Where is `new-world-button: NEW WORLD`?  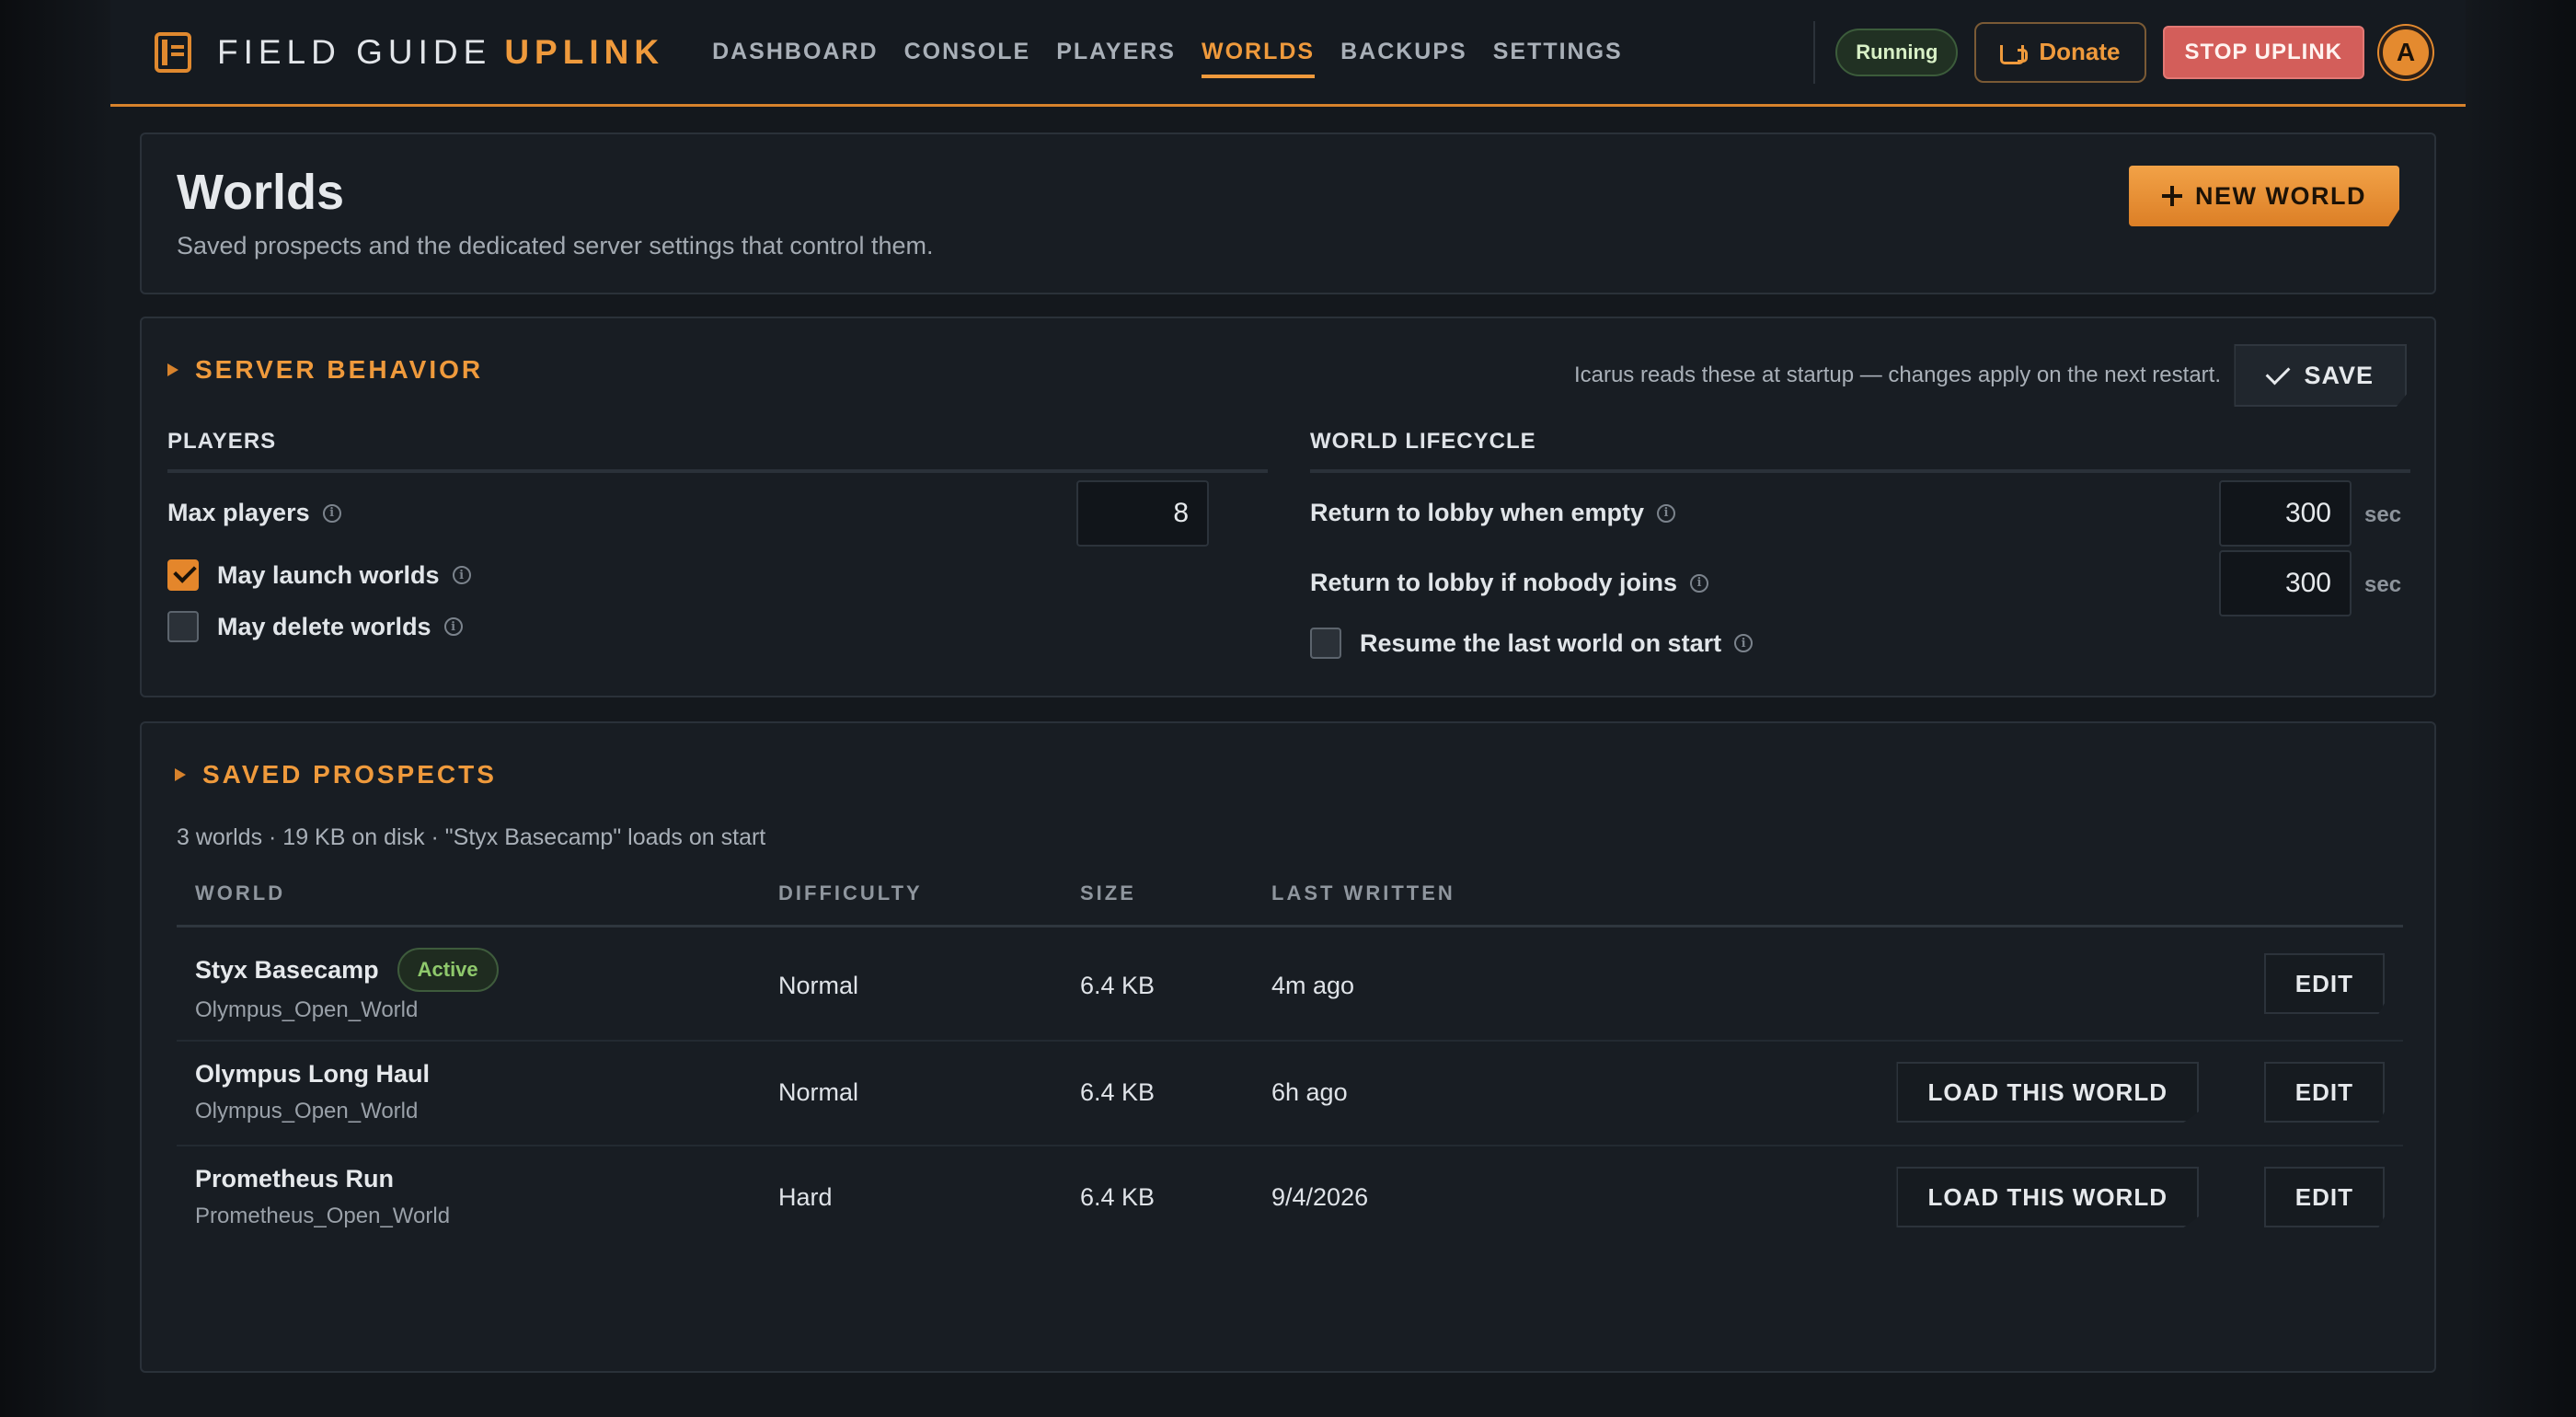 new-world-button: NEW WORLD is located at coordinates (2264, 196).